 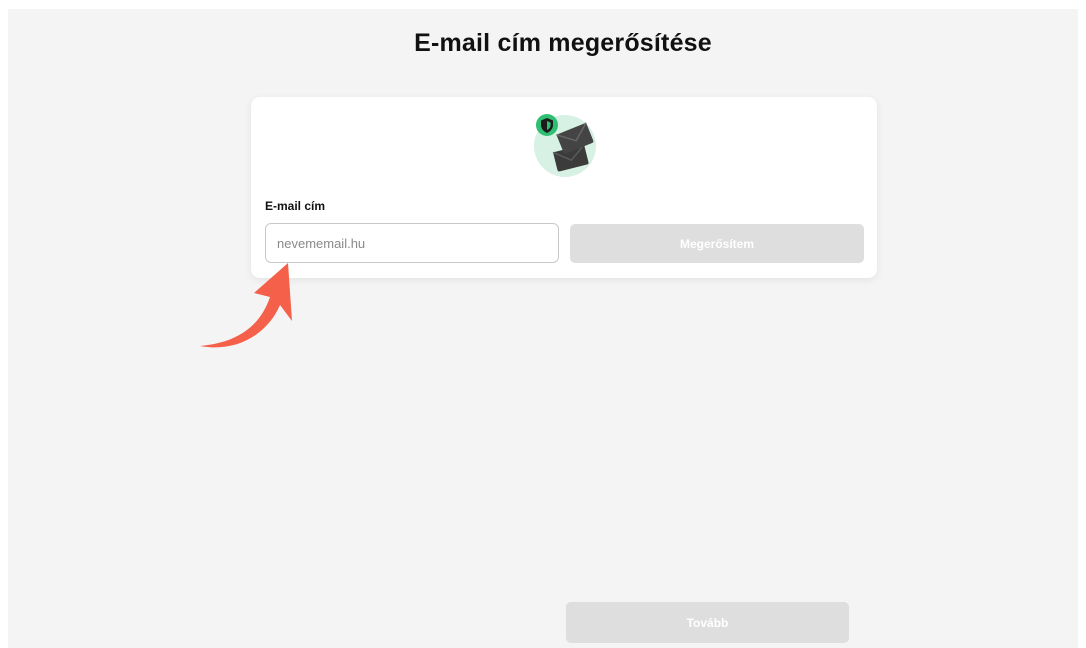 I want to click on page-title: E-mail cím megerősítése, so click(x=563, y=43).